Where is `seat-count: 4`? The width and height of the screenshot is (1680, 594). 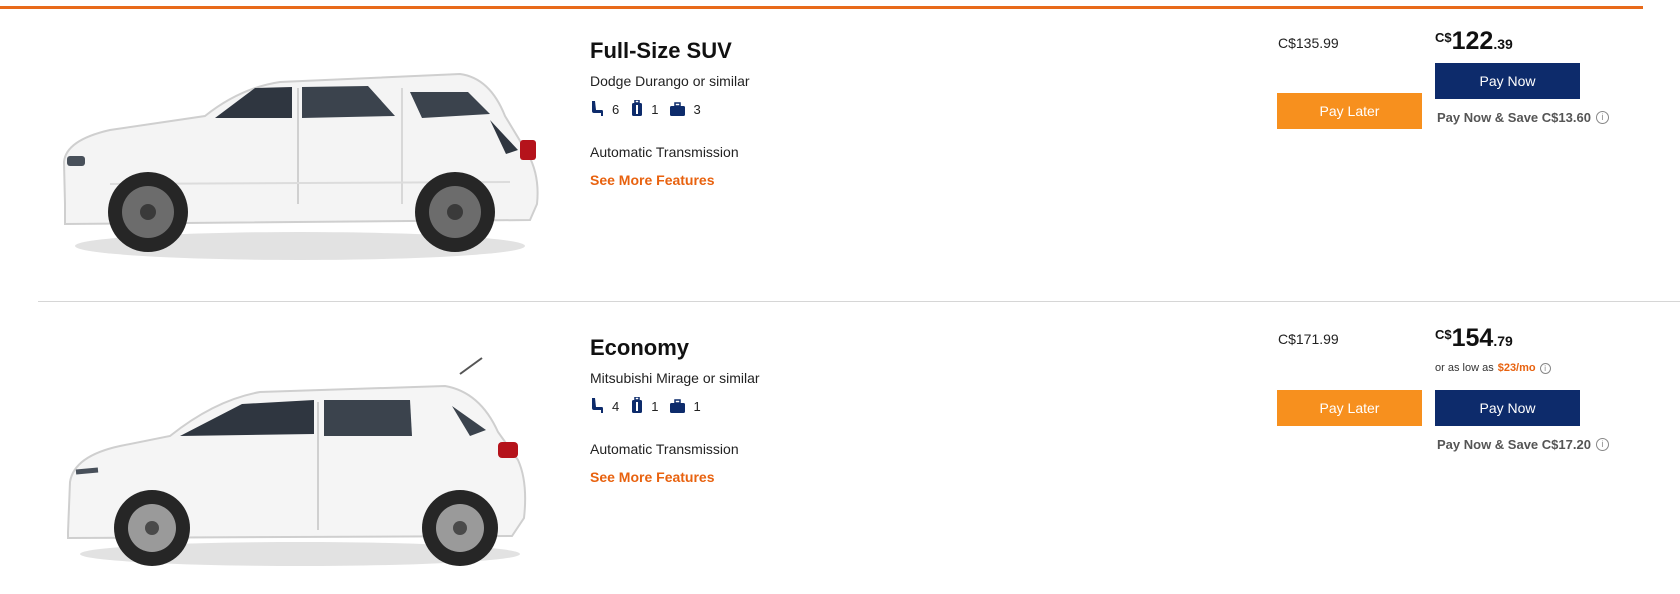 seat-count: 4 is located at coordinates (616, 406).